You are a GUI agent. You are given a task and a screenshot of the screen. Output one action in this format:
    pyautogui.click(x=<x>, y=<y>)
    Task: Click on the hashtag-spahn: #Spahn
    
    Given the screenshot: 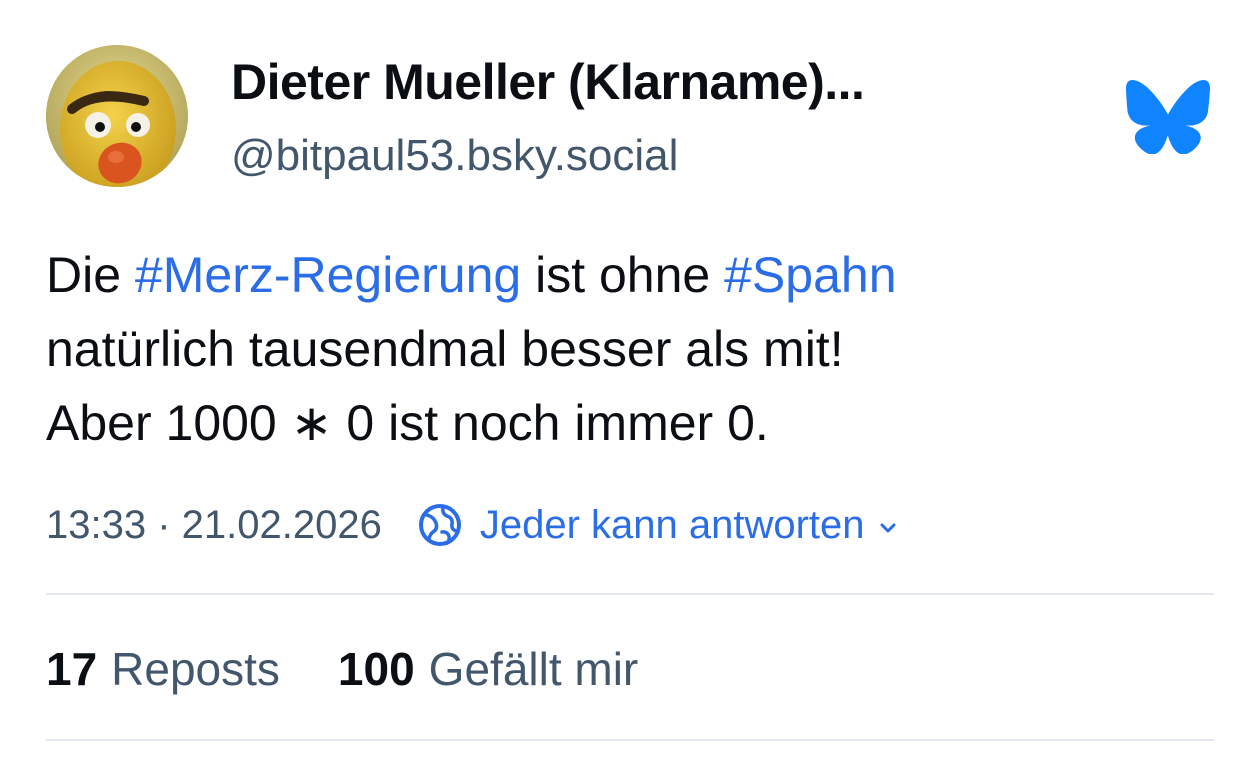 What is the action you would take?
    pyautogui.click(x=810, y=275)
    